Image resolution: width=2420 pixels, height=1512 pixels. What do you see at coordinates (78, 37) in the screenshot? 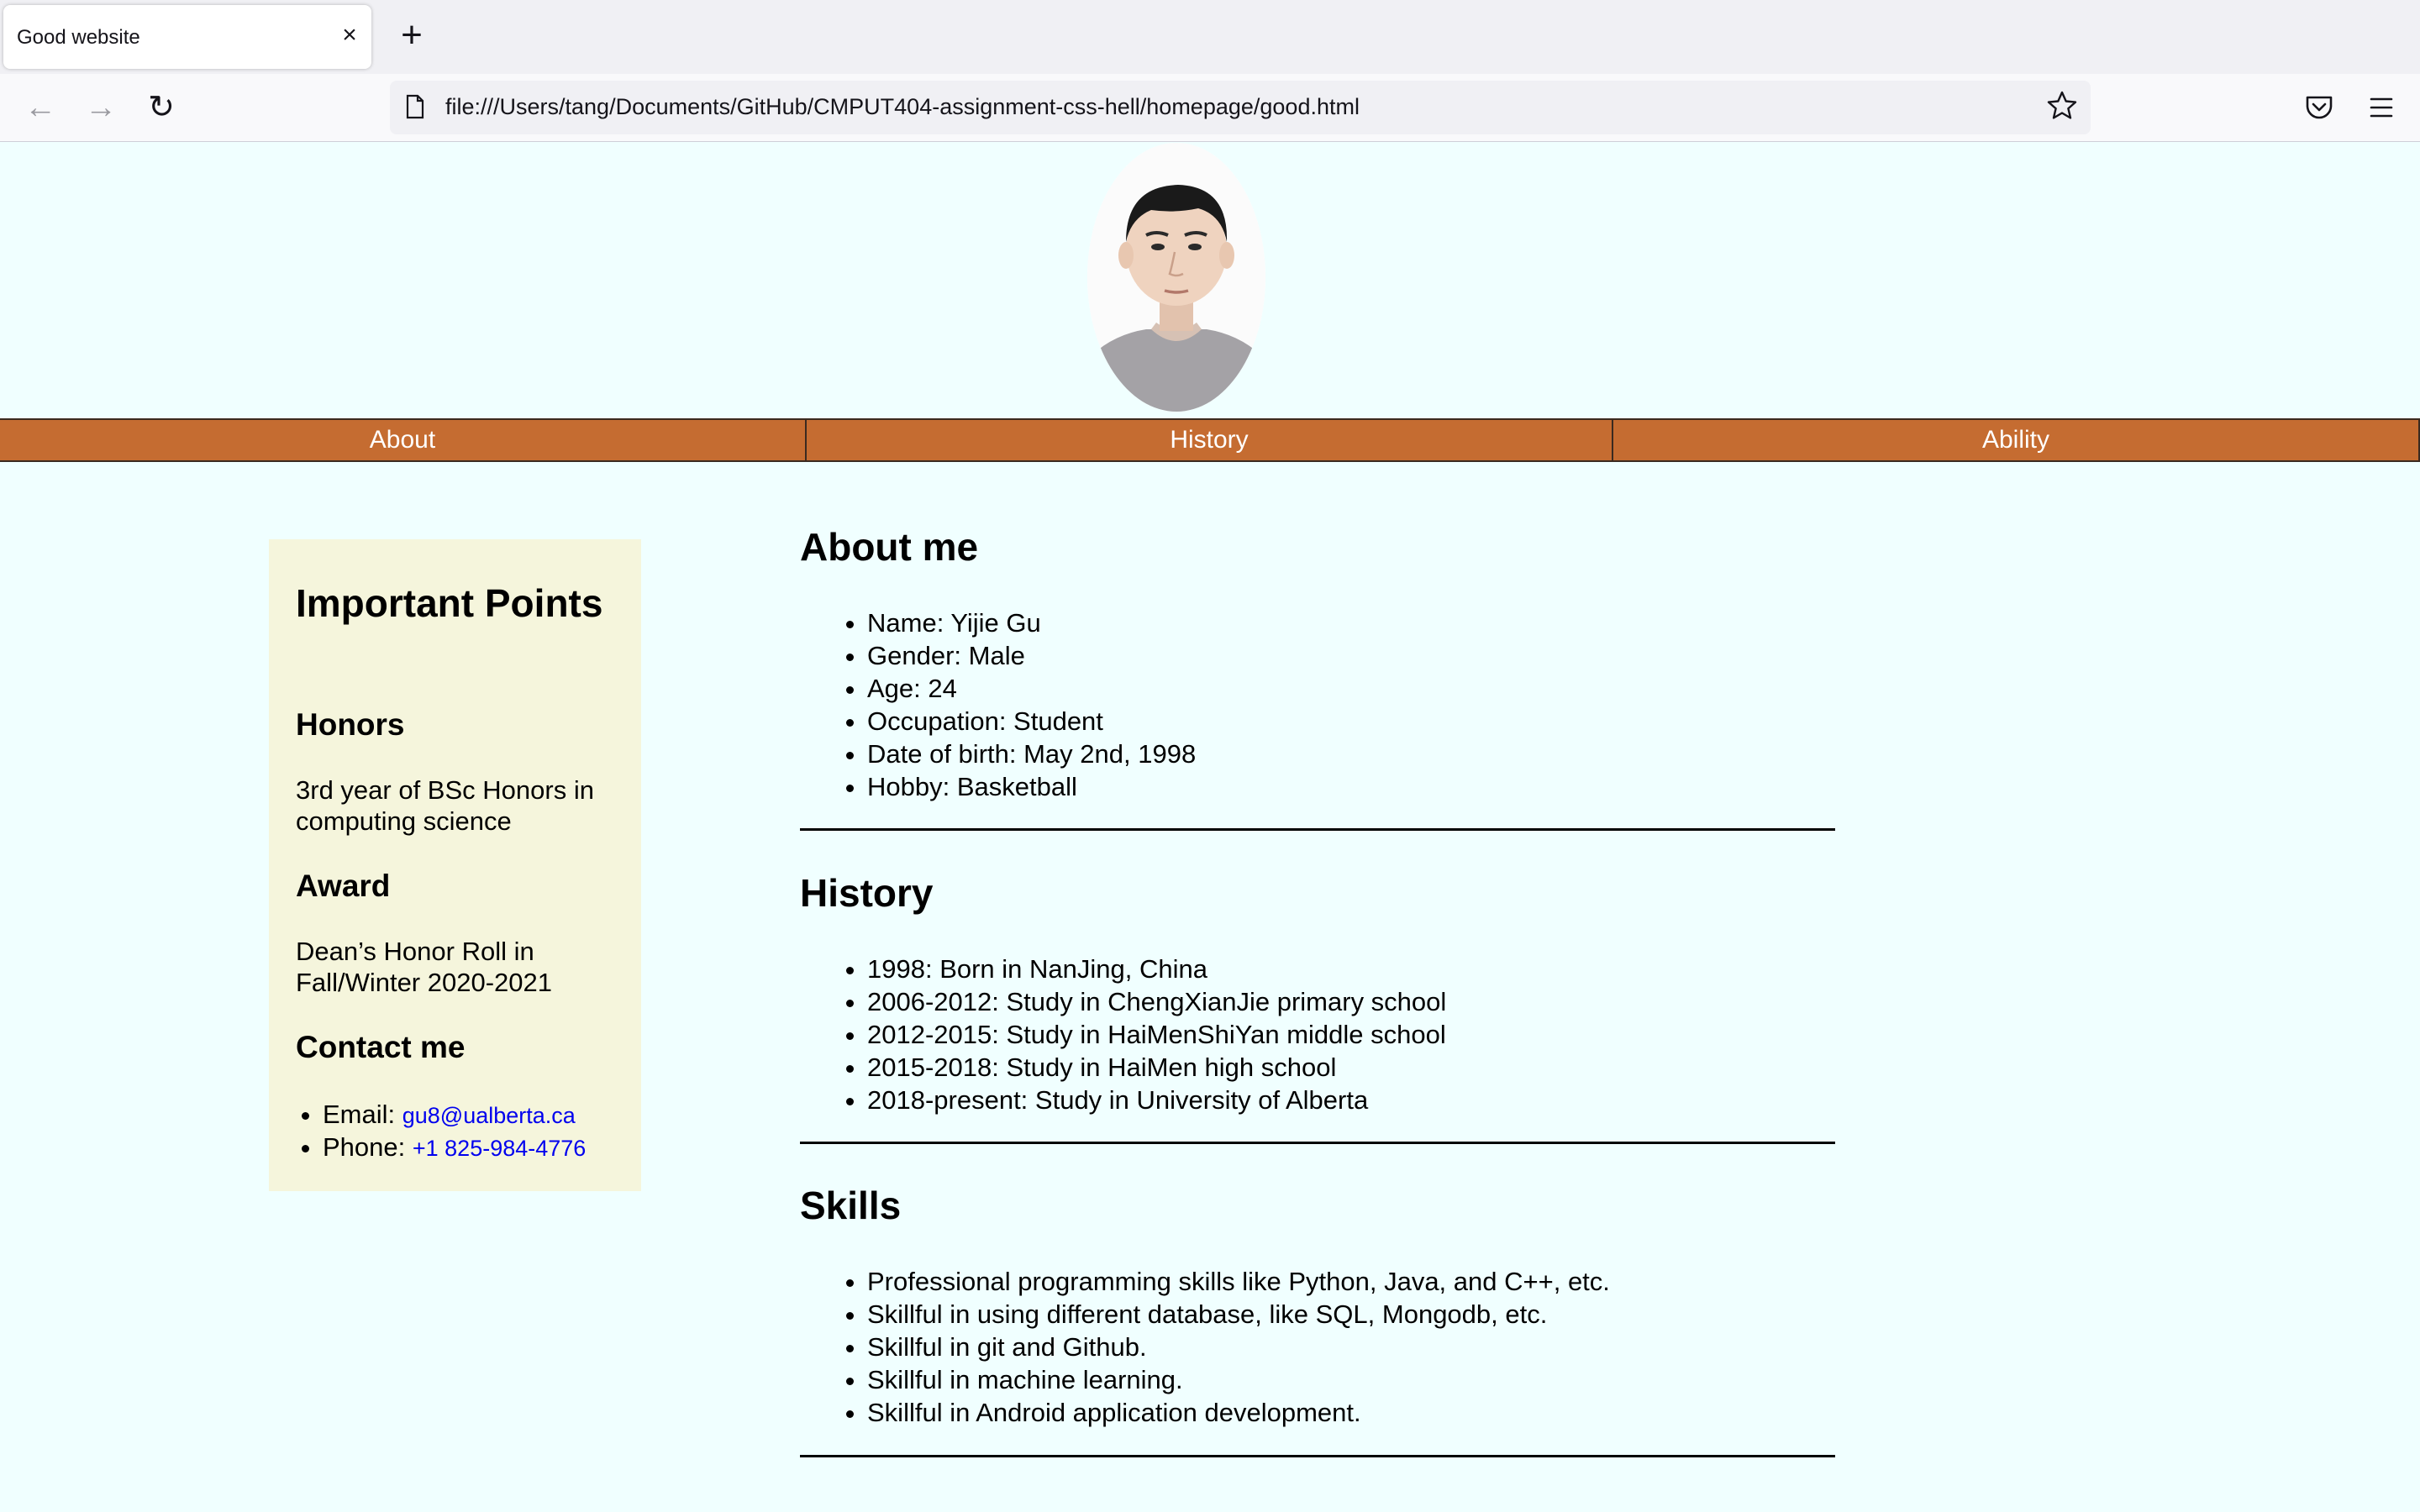
I see `tab-title: Good website` at bounding box center [78, 37].